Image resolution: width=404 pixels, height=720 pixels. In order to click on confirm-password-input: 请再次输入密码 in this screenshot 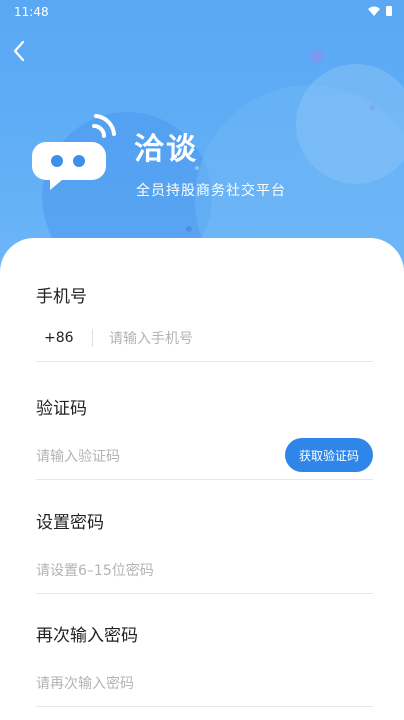, I will do `click(204, 683)`.